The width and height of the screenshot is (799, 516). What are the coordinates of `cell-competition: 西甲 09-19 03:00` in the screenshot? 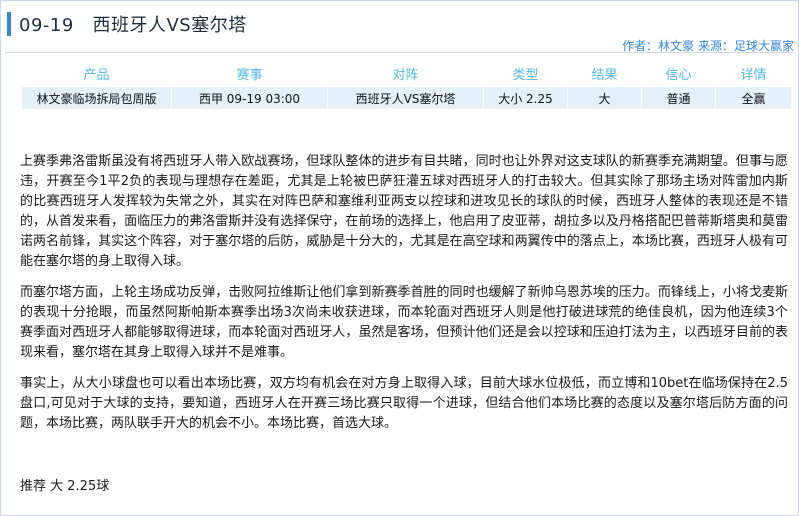 It's located at (249, 98).